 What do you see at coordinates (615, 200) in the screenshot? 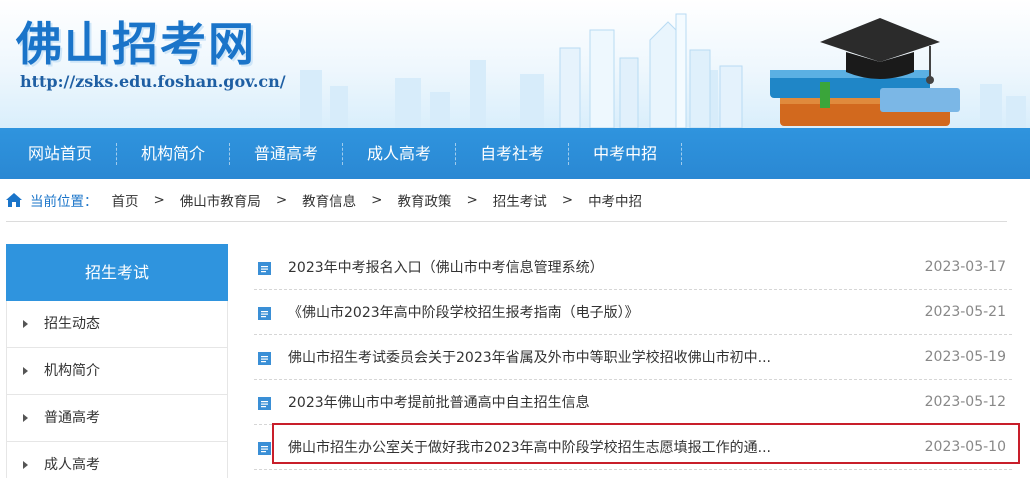
I see `breadcrumb-item-zhongkao: 中考中招` at bounding box center [615, 200].